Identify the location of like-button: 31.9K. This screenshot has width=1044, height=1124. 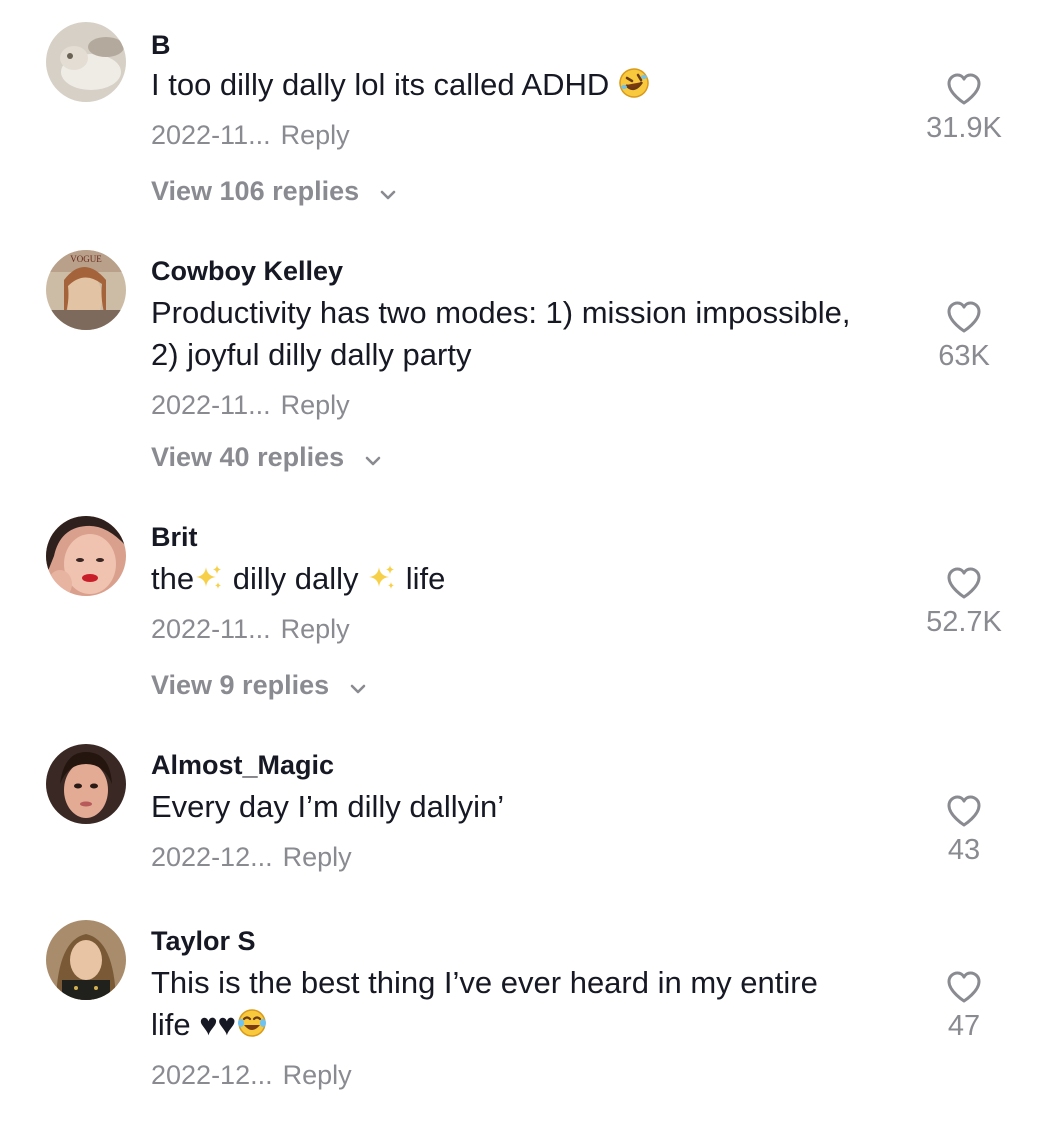
(964, 108).